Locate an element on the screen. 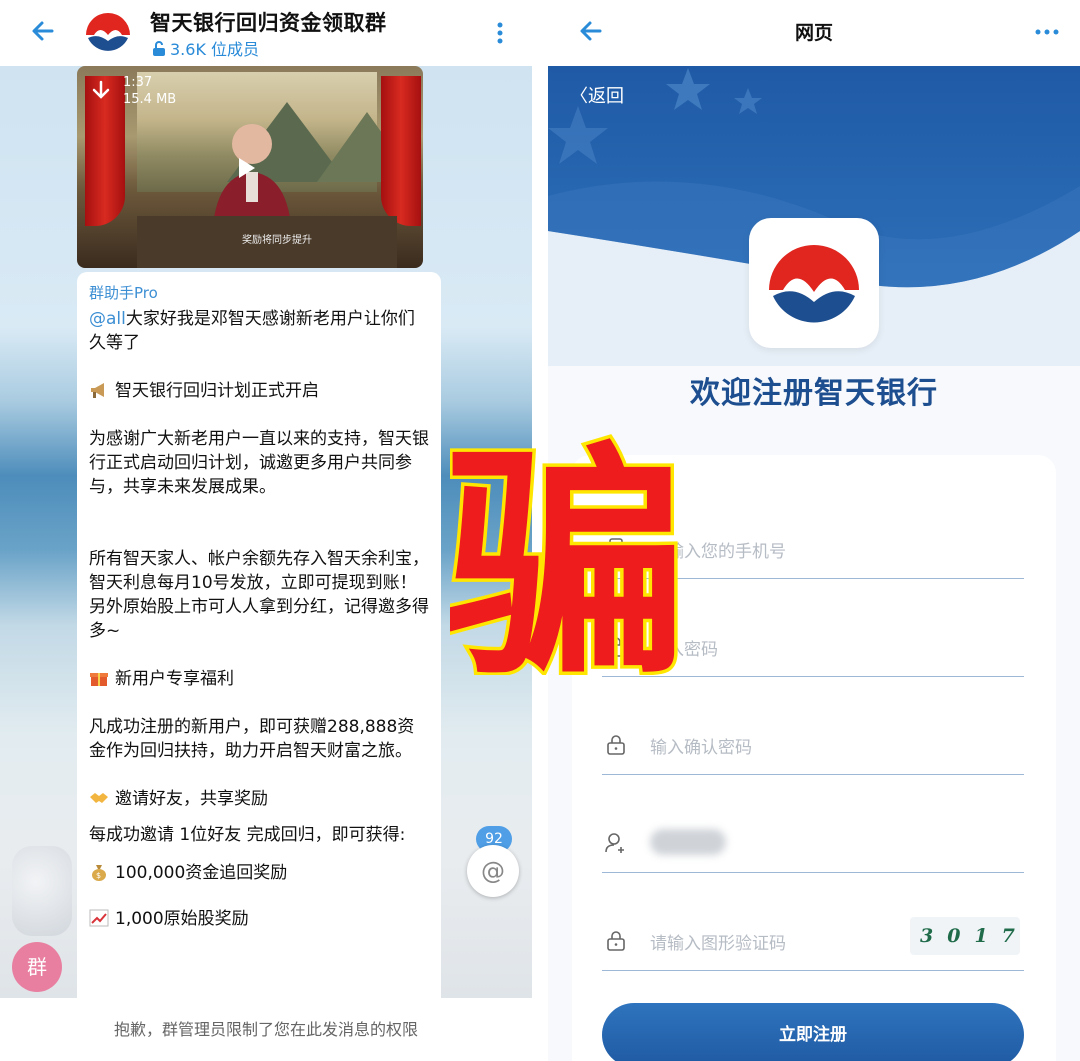 The image size is (1080, 1061). video-message: 1:37 15.4 MB 奖励将同步提升 is located at coordinates (250, 167).